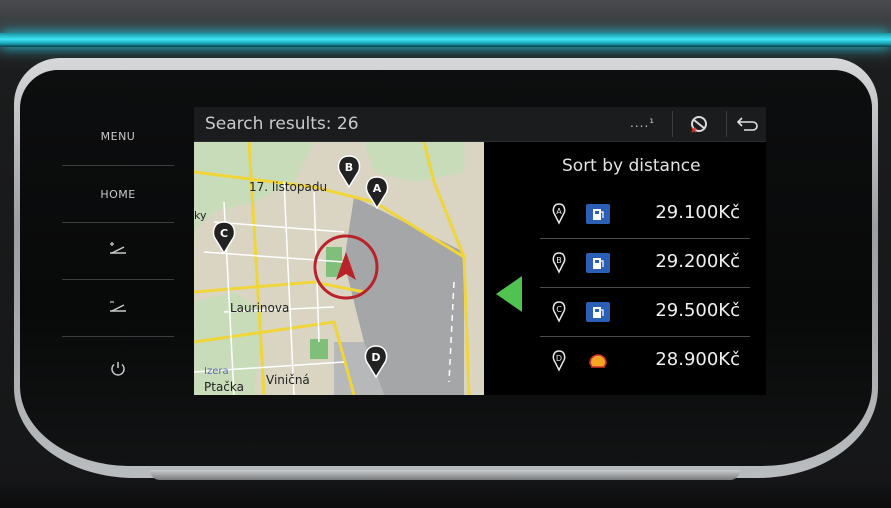 Image resolution: width=891 pixels, height=508 pixels. Describe the element at coordinates (645, 263) in the screenshot. I see `result-row: B 29.200Kč` at that location.